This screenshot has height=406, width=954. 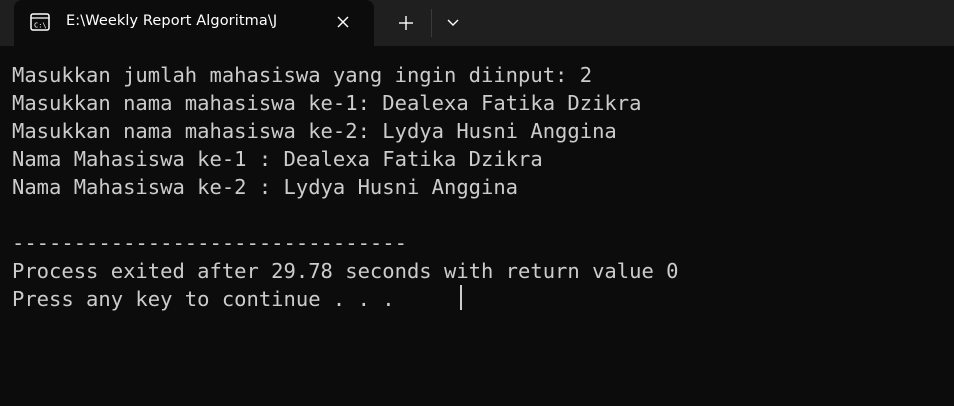 What do you see at coordinates (461, 297) in the screenshot?
I see `text-cursor` at bounding box center [461, 297].